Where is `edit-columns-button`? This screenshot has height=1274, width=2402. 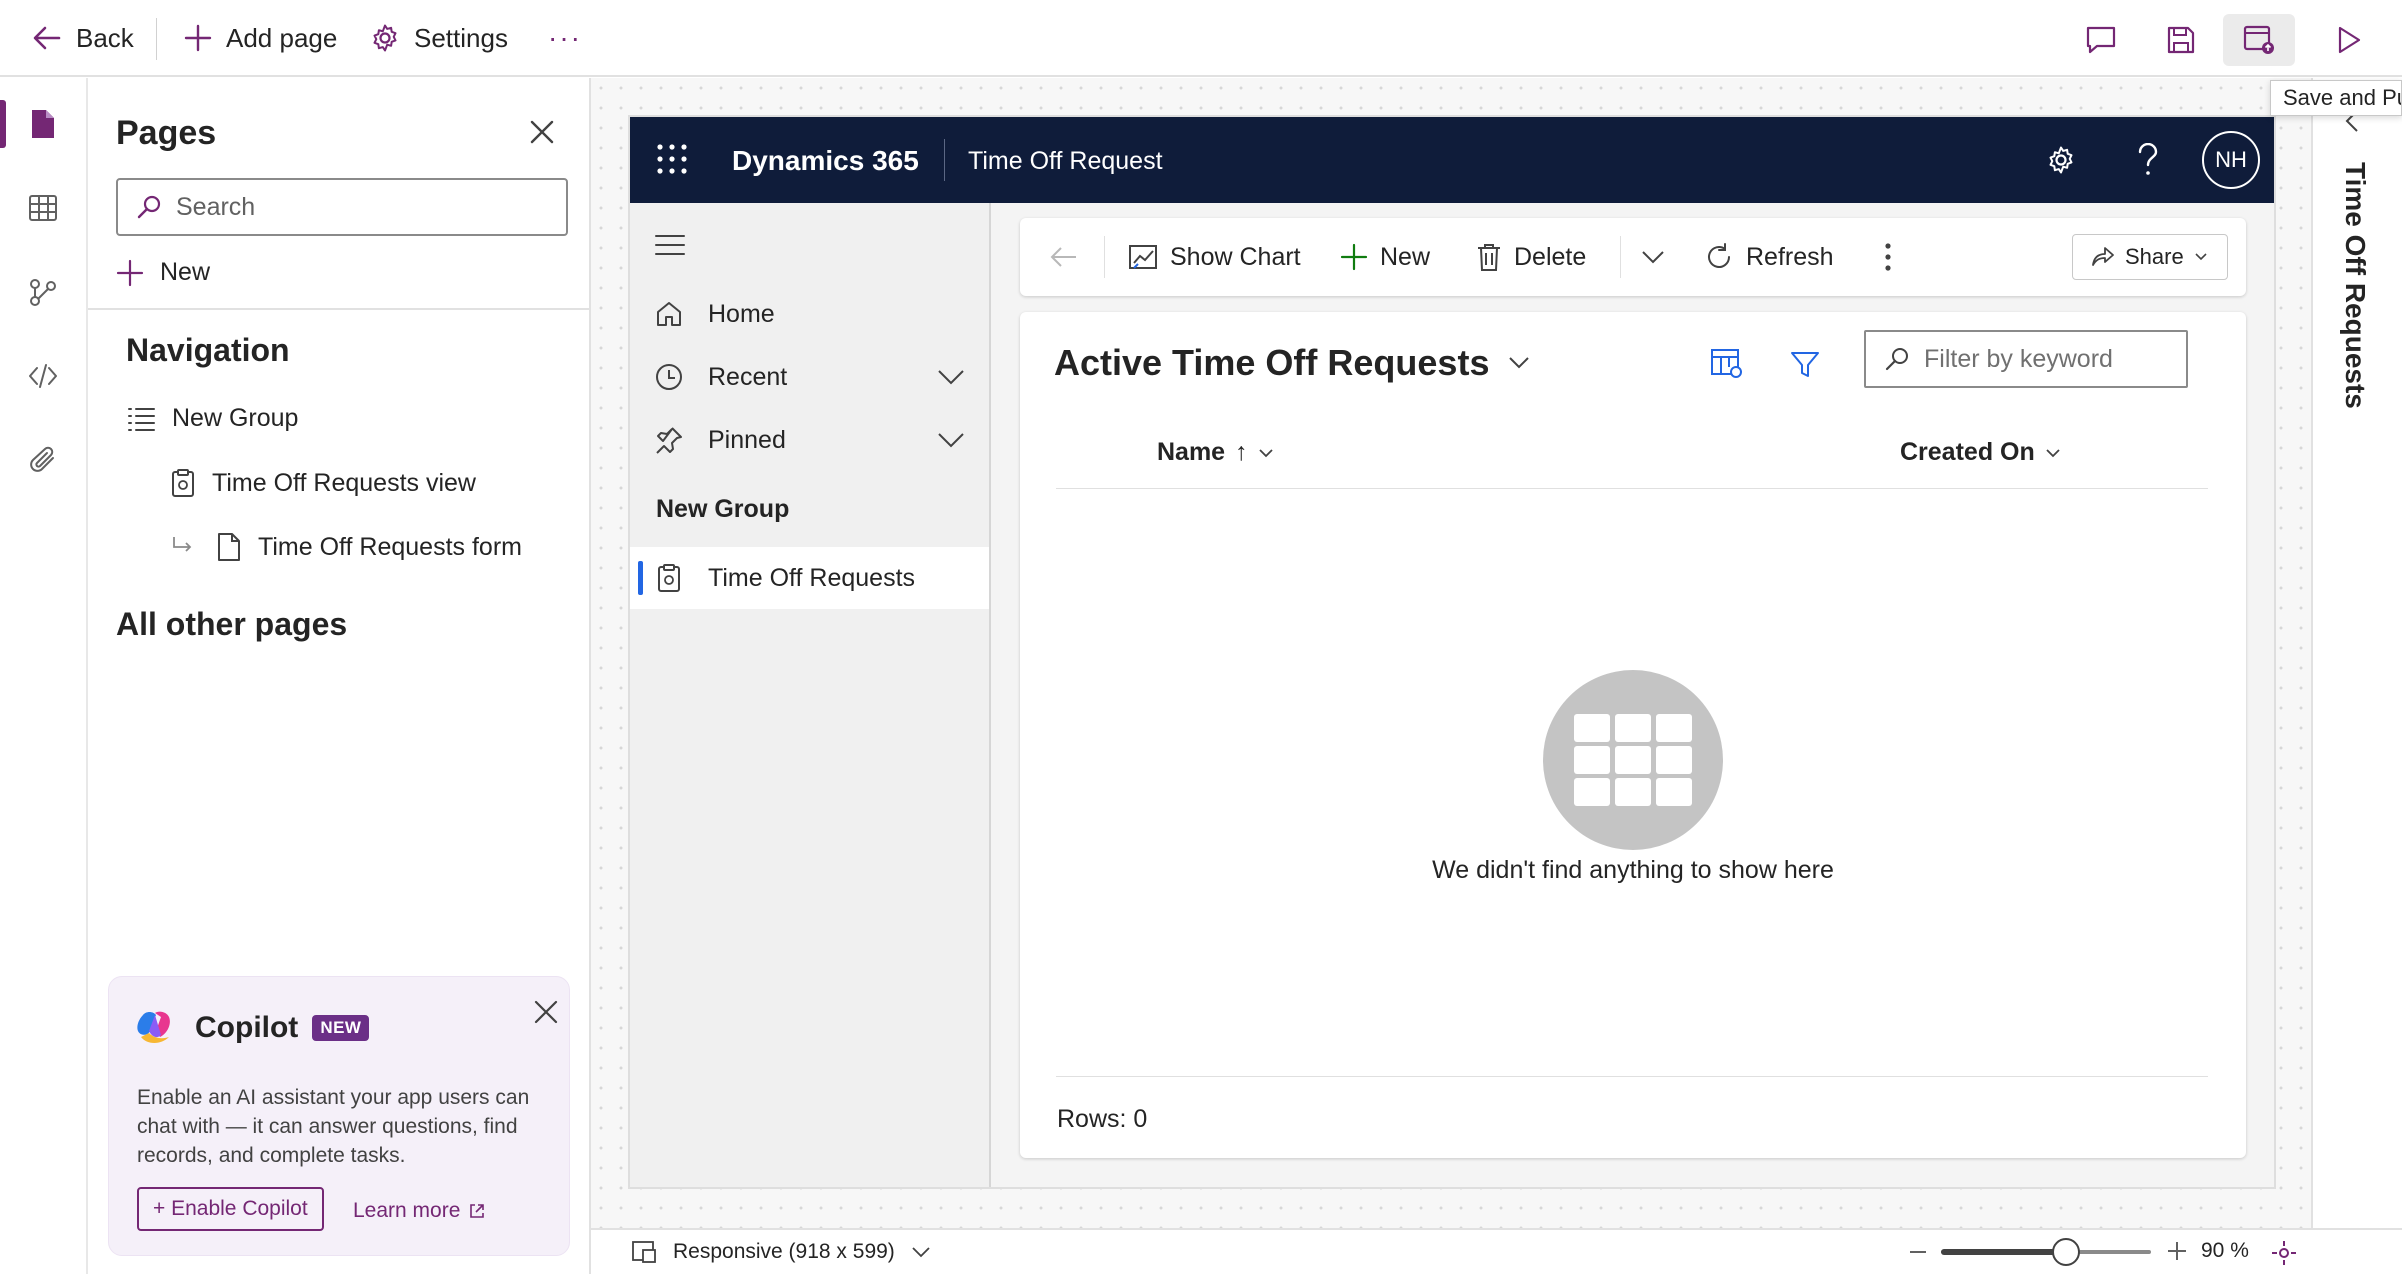
edit-columns-button is located at coordinates (1727, 364).